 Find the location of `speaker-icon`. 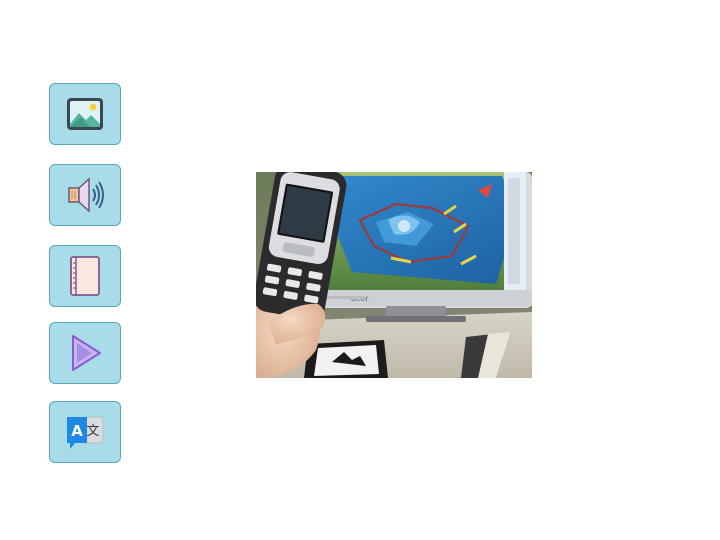

speaker-icon is located at coordinates (85, 195).